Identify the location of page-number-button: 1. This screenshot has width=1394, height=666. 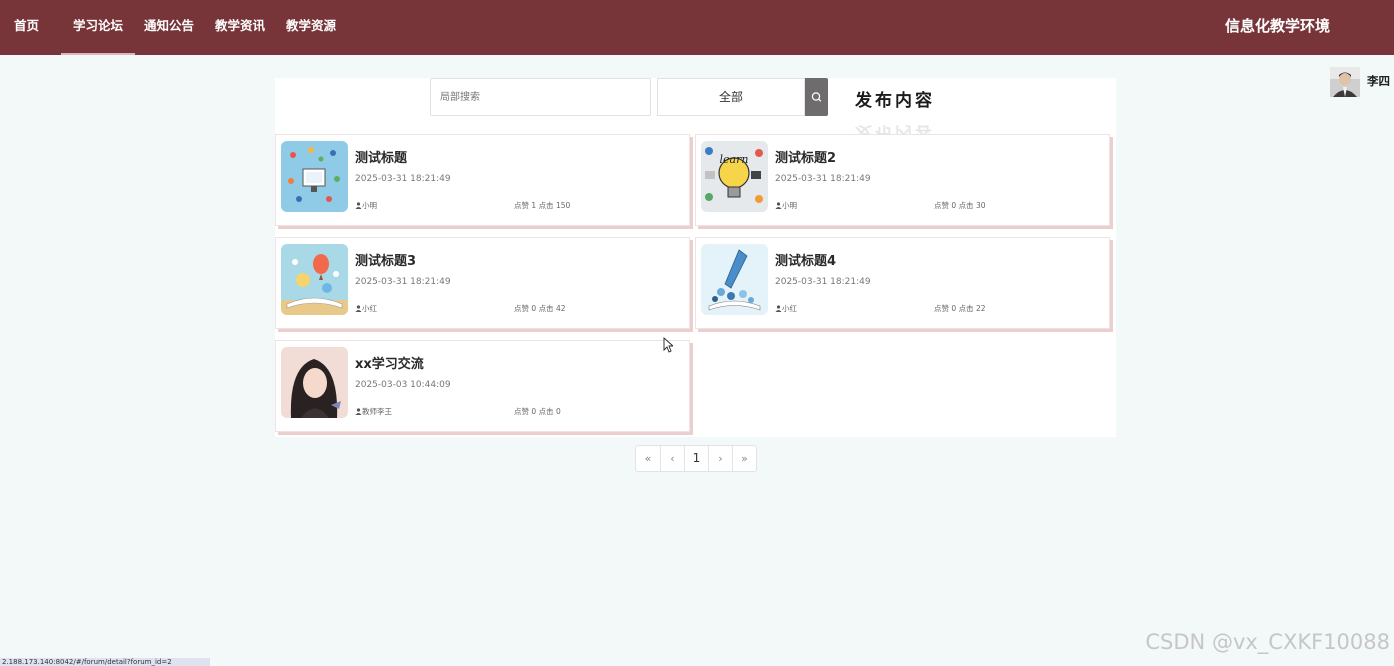
(696, 458).